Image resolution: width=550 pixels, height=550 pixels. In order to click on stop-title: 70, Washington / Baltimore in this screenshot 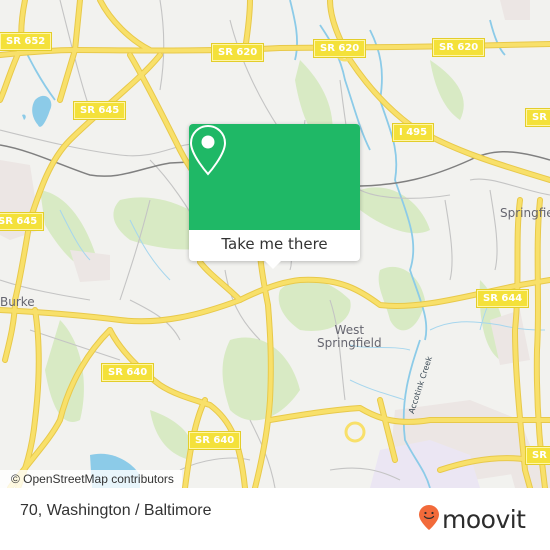, I will do `click(116, 510)`.